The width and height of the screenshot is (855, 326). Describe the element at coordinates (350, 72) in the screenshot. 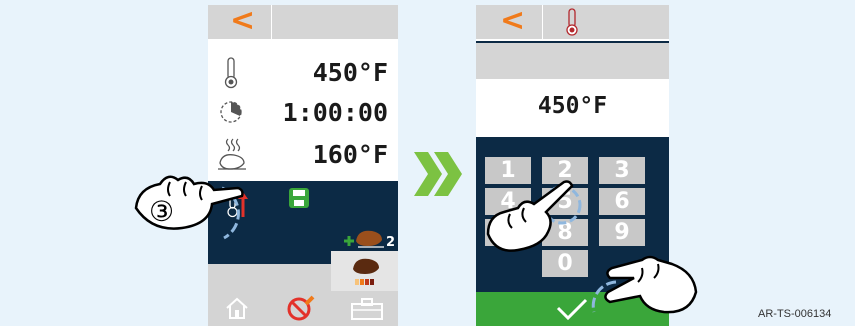

I see `oven-temperature-value: 450°F` at that location.